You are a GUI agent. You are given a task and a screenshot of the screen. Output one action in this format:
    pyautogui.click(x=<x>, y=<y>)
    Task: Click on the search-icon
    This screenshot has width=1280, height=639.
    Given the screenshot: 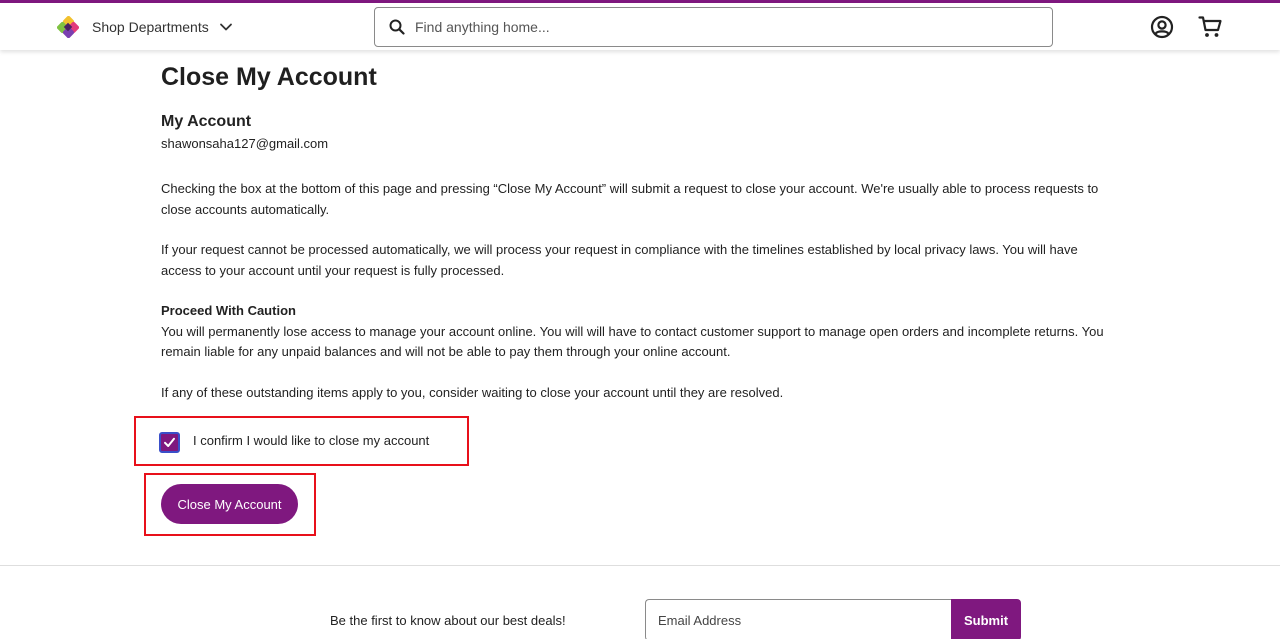 What is the action you would take?
    pyautogui.click(x=397, y=27)
    